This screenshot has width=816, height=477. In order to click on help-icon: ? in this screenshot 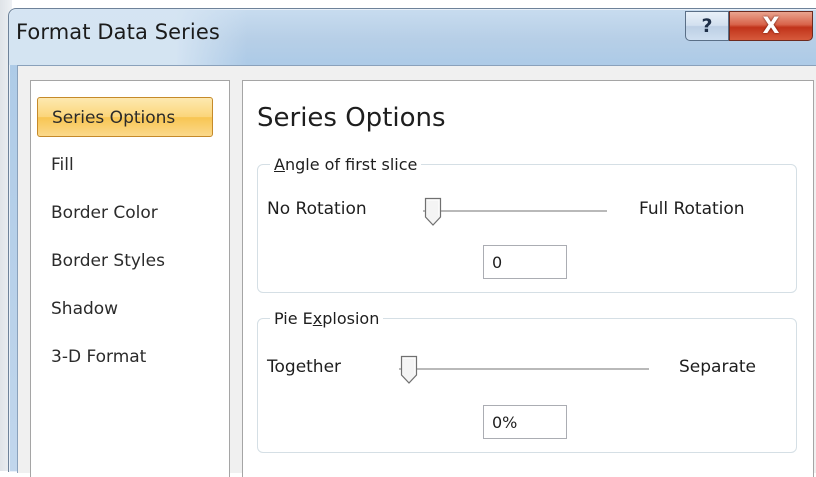, I will do `click(707, 26)`.